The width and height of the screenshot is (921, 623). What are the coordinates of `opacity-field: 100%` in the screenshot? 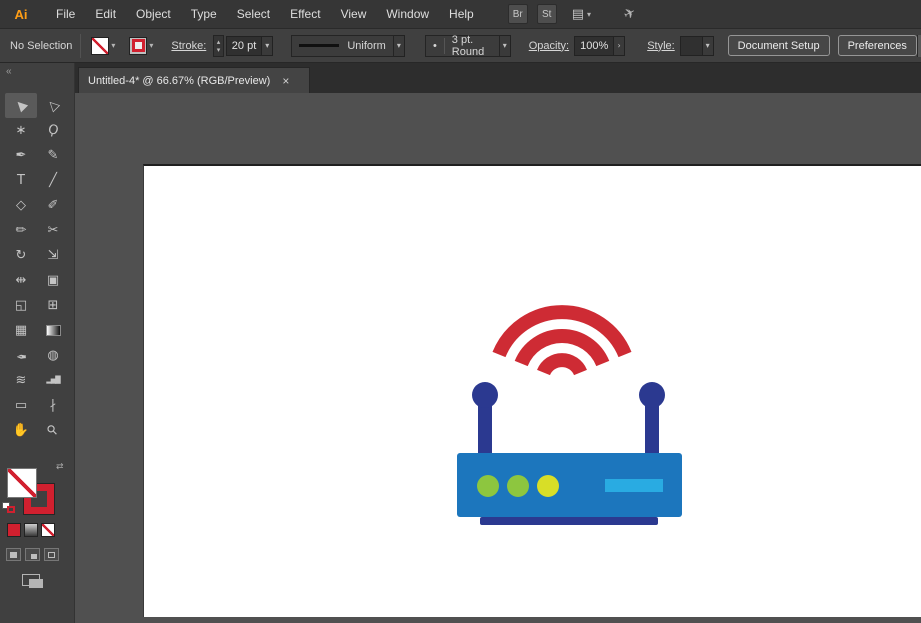 It's located at (594, 45).